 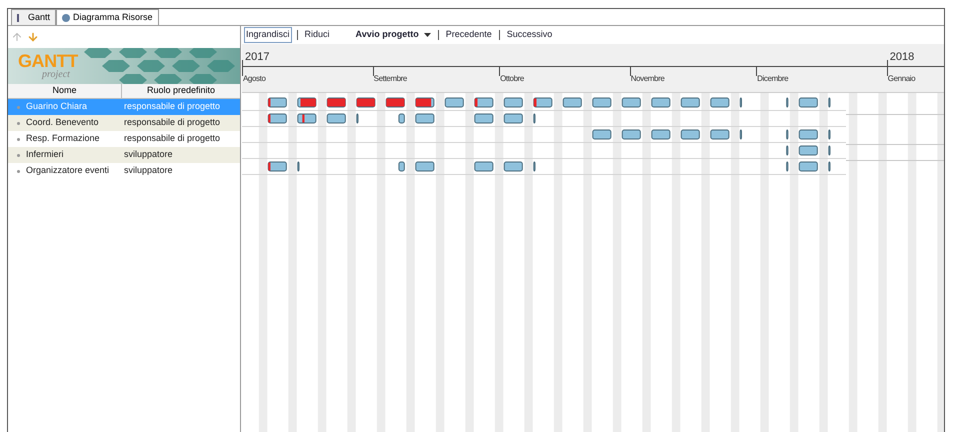 I want to click on resource-name: Coord. Benevento, so click(x=63, y=123).